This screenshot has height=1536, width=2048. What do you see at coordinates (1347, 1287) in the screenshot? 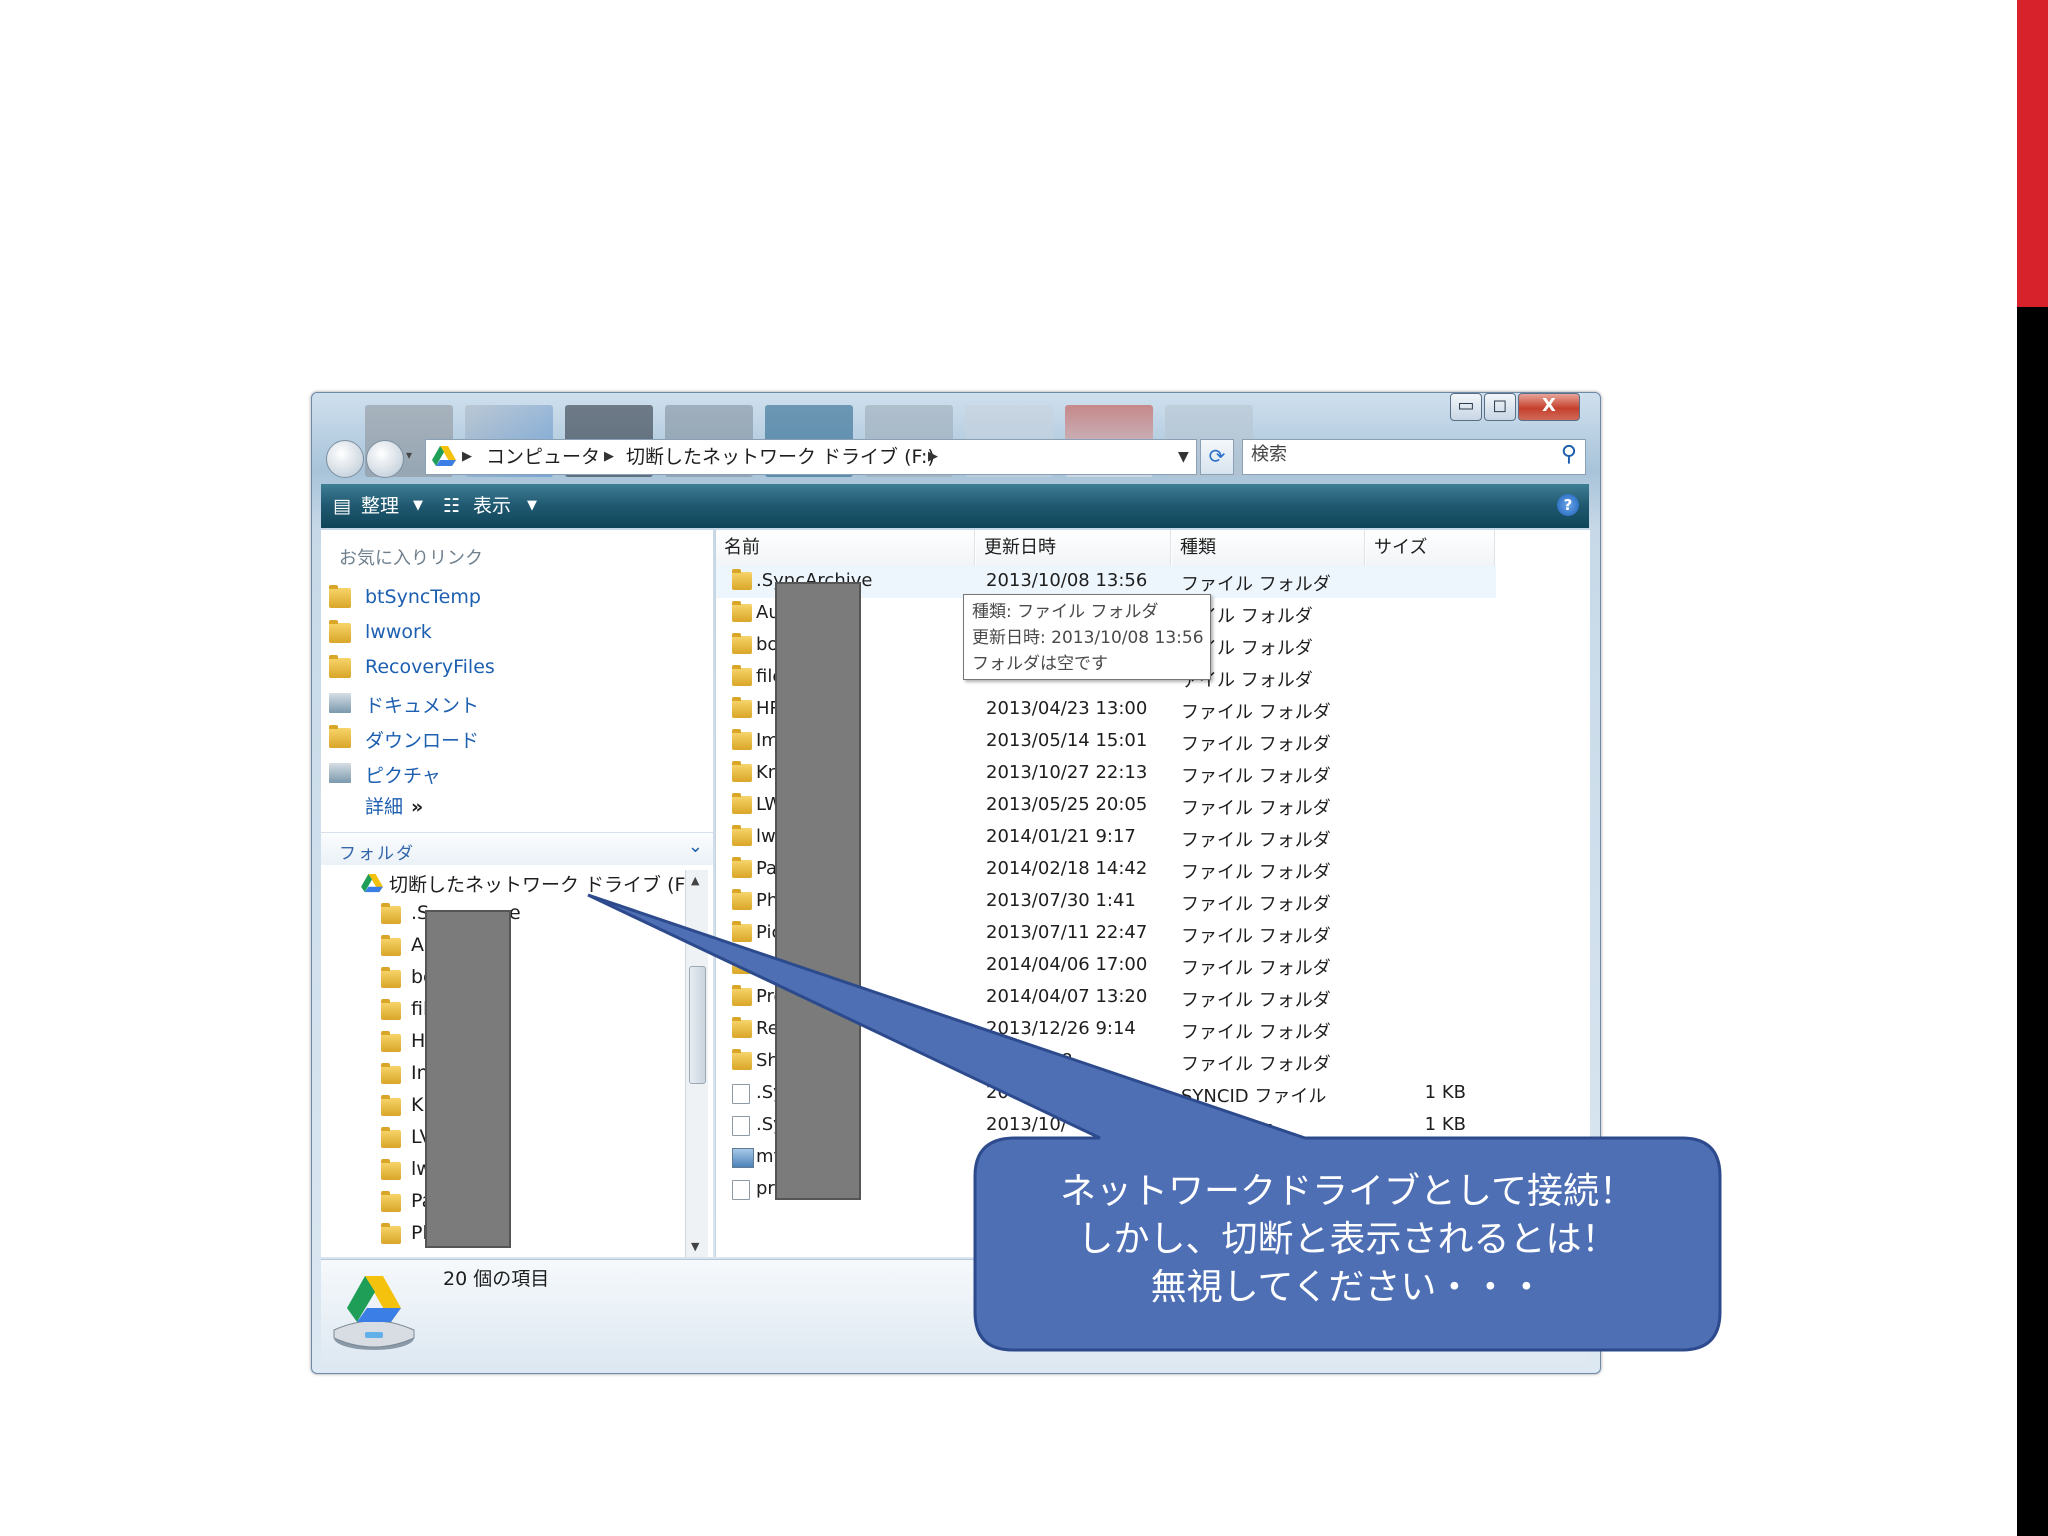
I see `callout-line-3: 無視してください・・・` at bounding box center [1347, 1287].